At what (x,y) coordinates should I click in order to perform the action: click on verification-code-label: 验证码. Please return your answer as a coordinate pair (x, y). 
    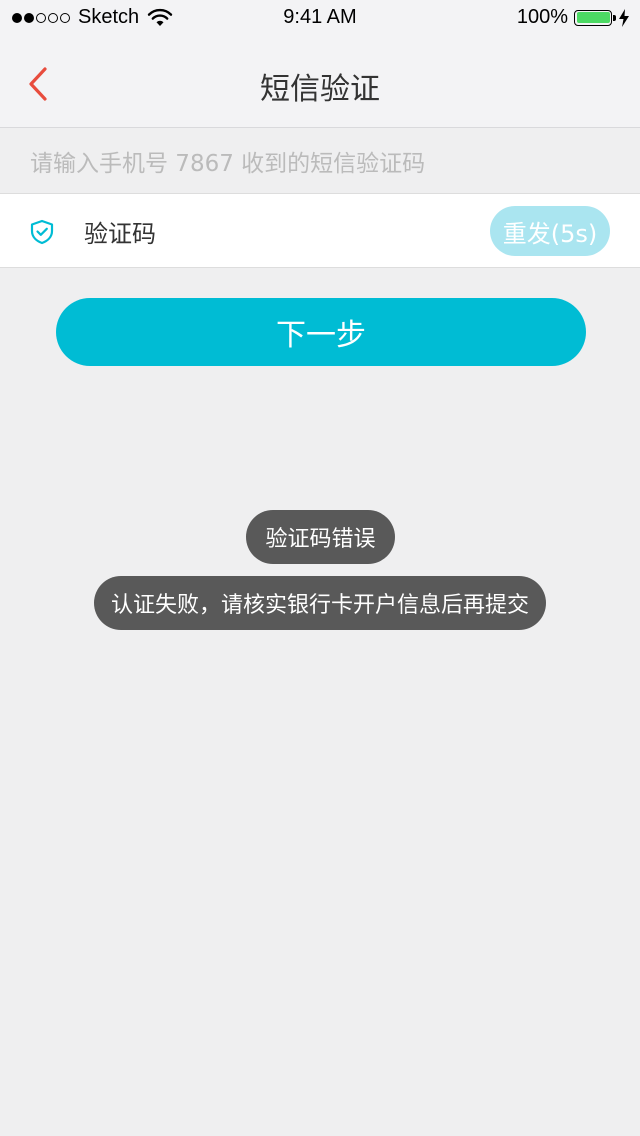
    Looking at the image, I should click on (120, 234).